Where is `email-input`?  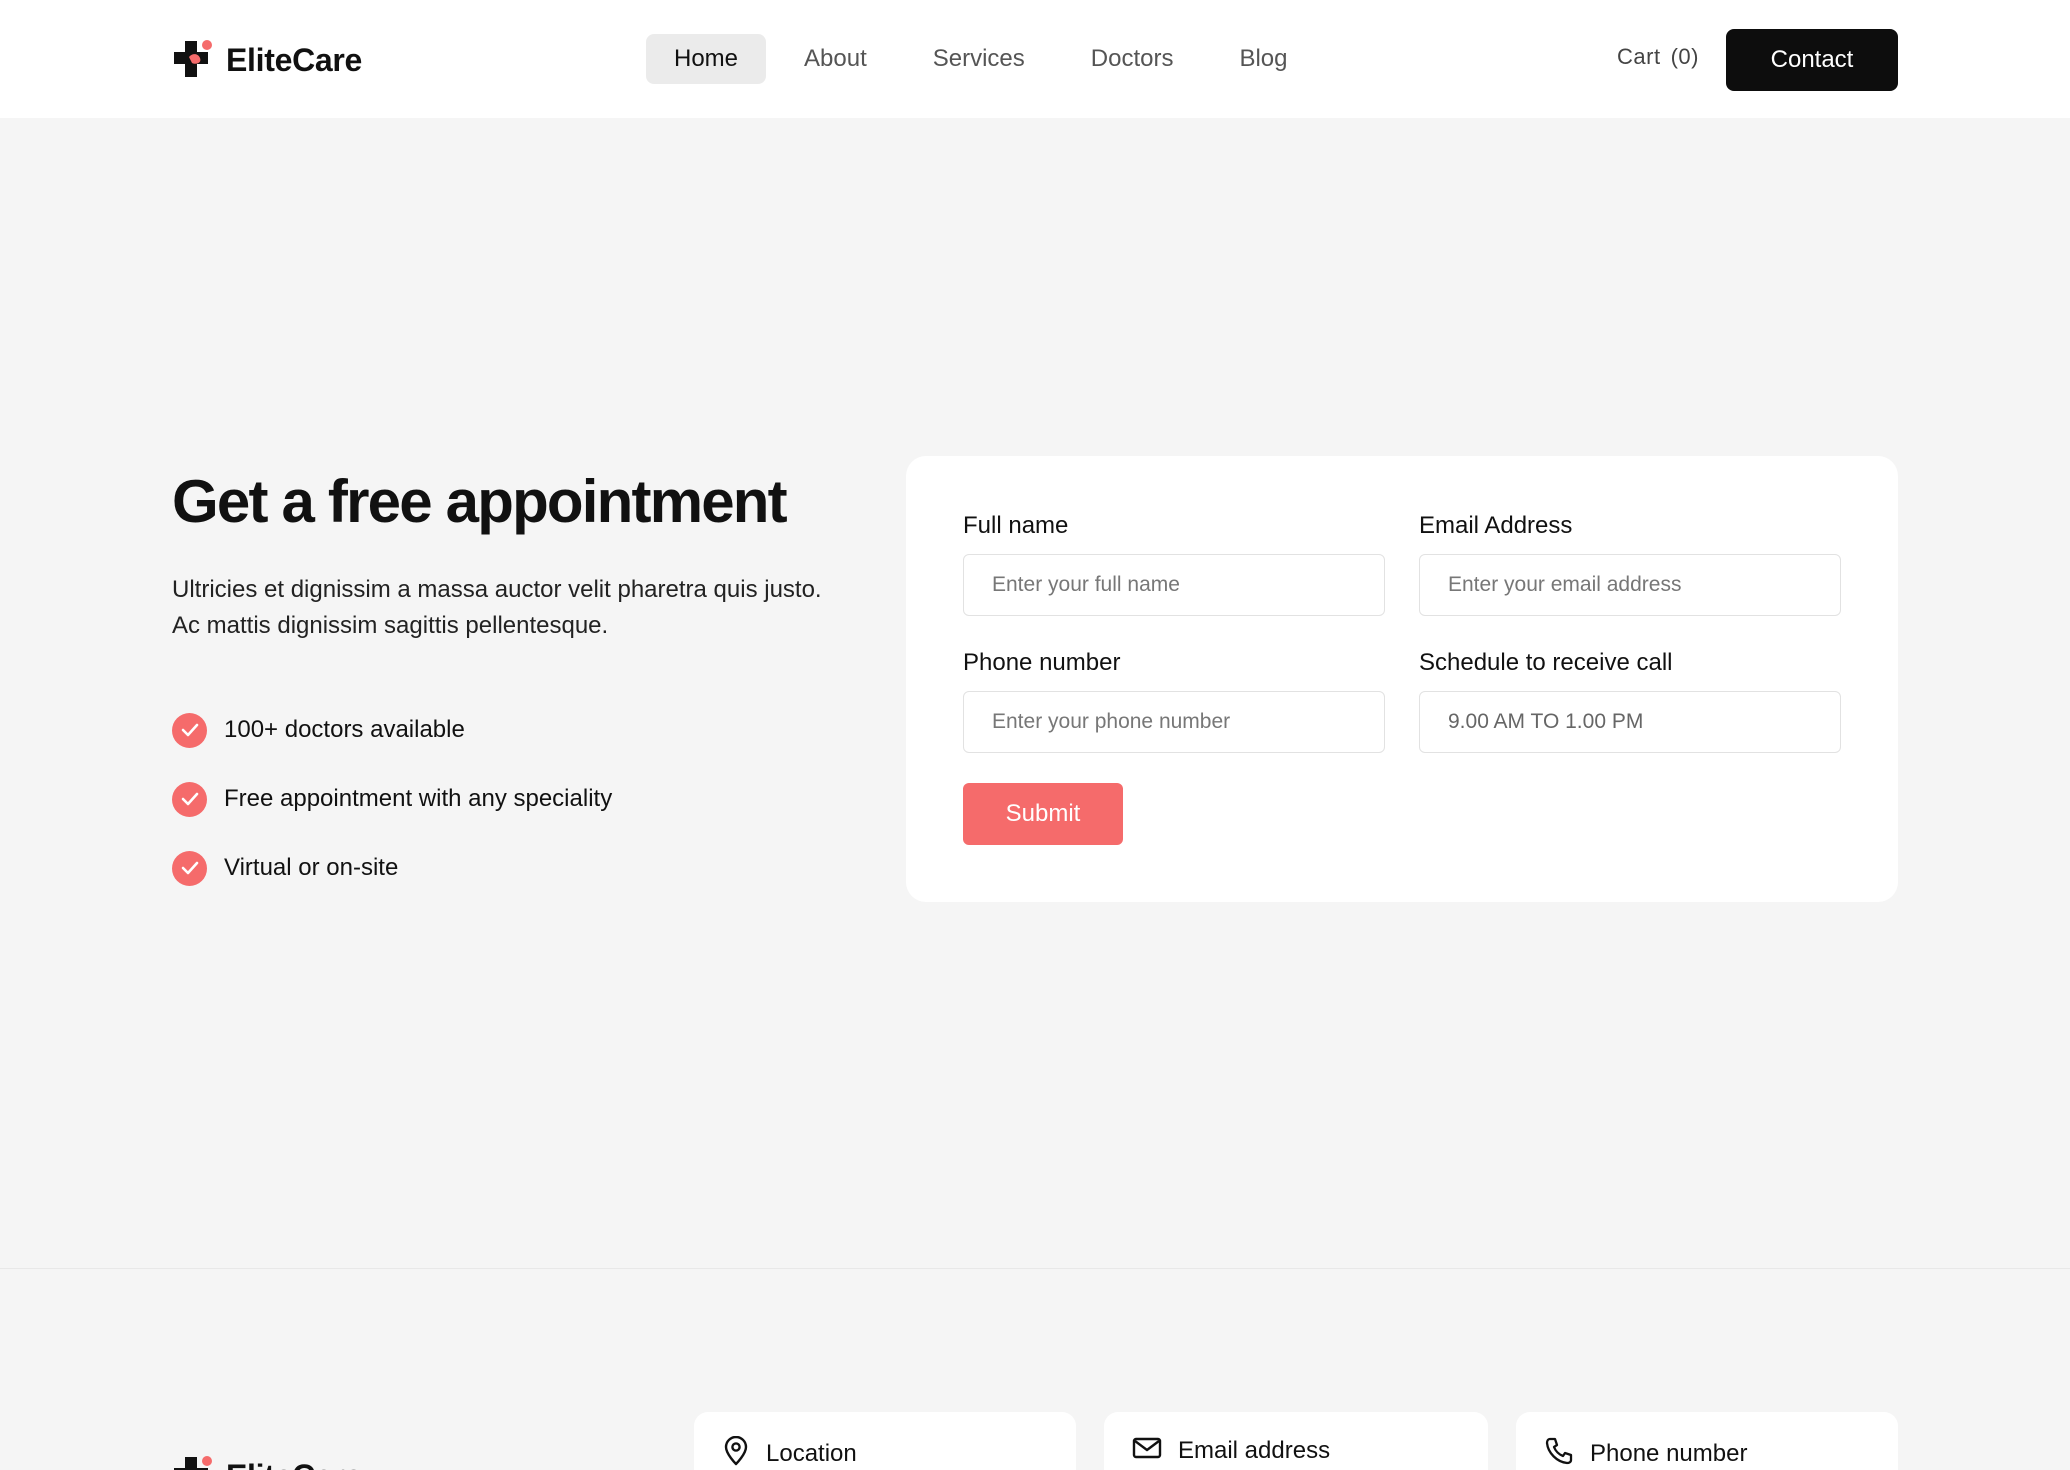 email-input is located at coordinates (1630, 585).